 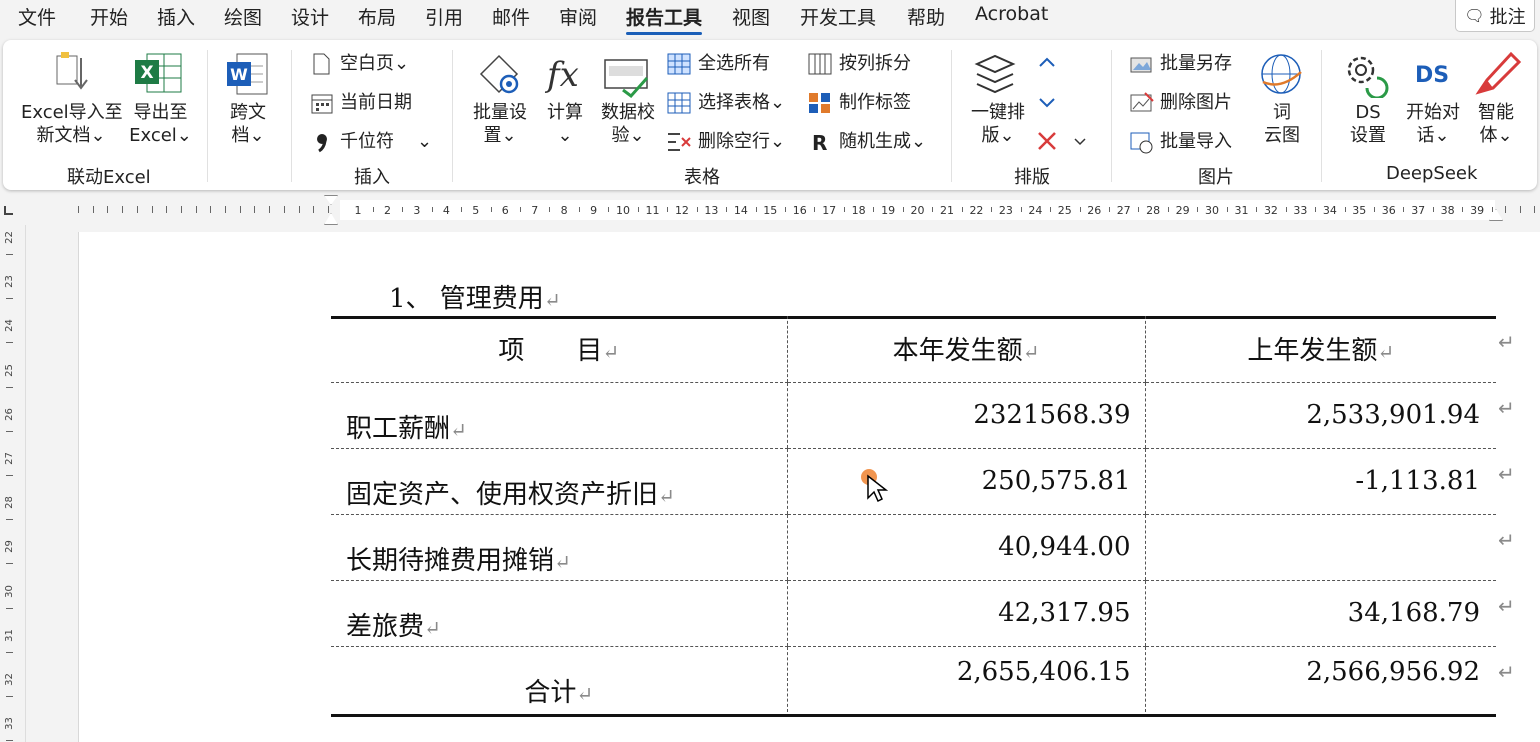 I want to click on table-row: 差旅费↵ 42,317.95 34,168.79, so click(x=913, y=613).